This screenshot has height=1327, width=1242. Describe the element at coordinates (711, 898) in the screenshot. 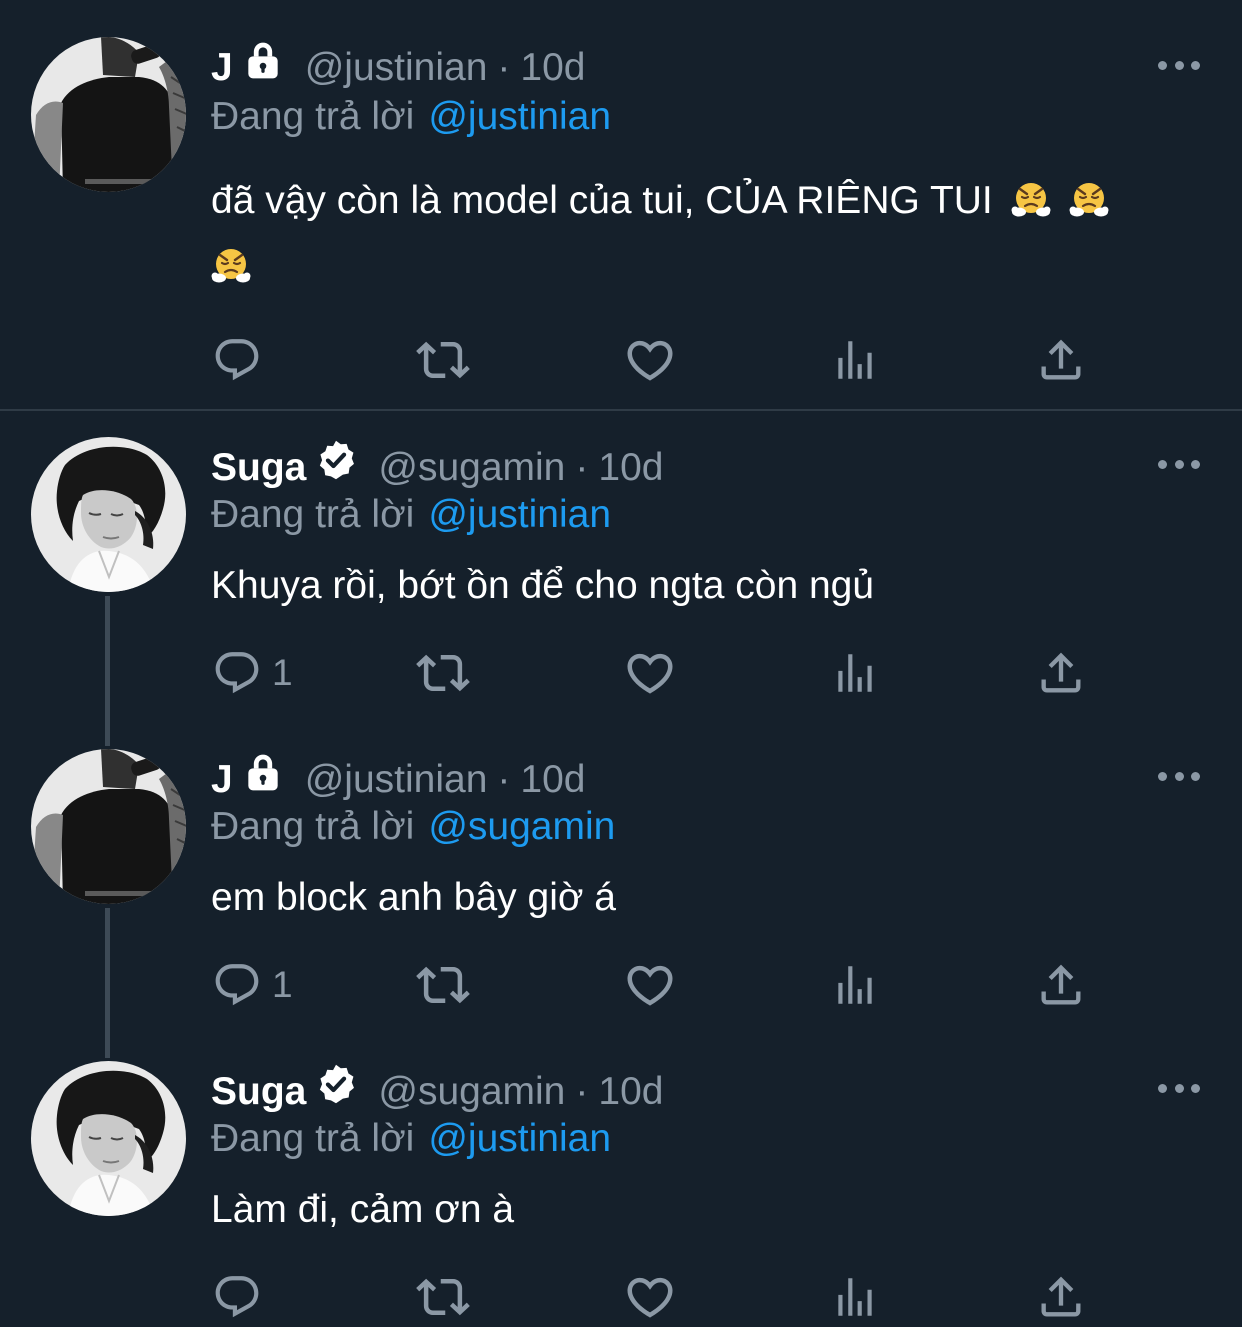

I see `tweet-text: em block anh bây giờ á` at that location.